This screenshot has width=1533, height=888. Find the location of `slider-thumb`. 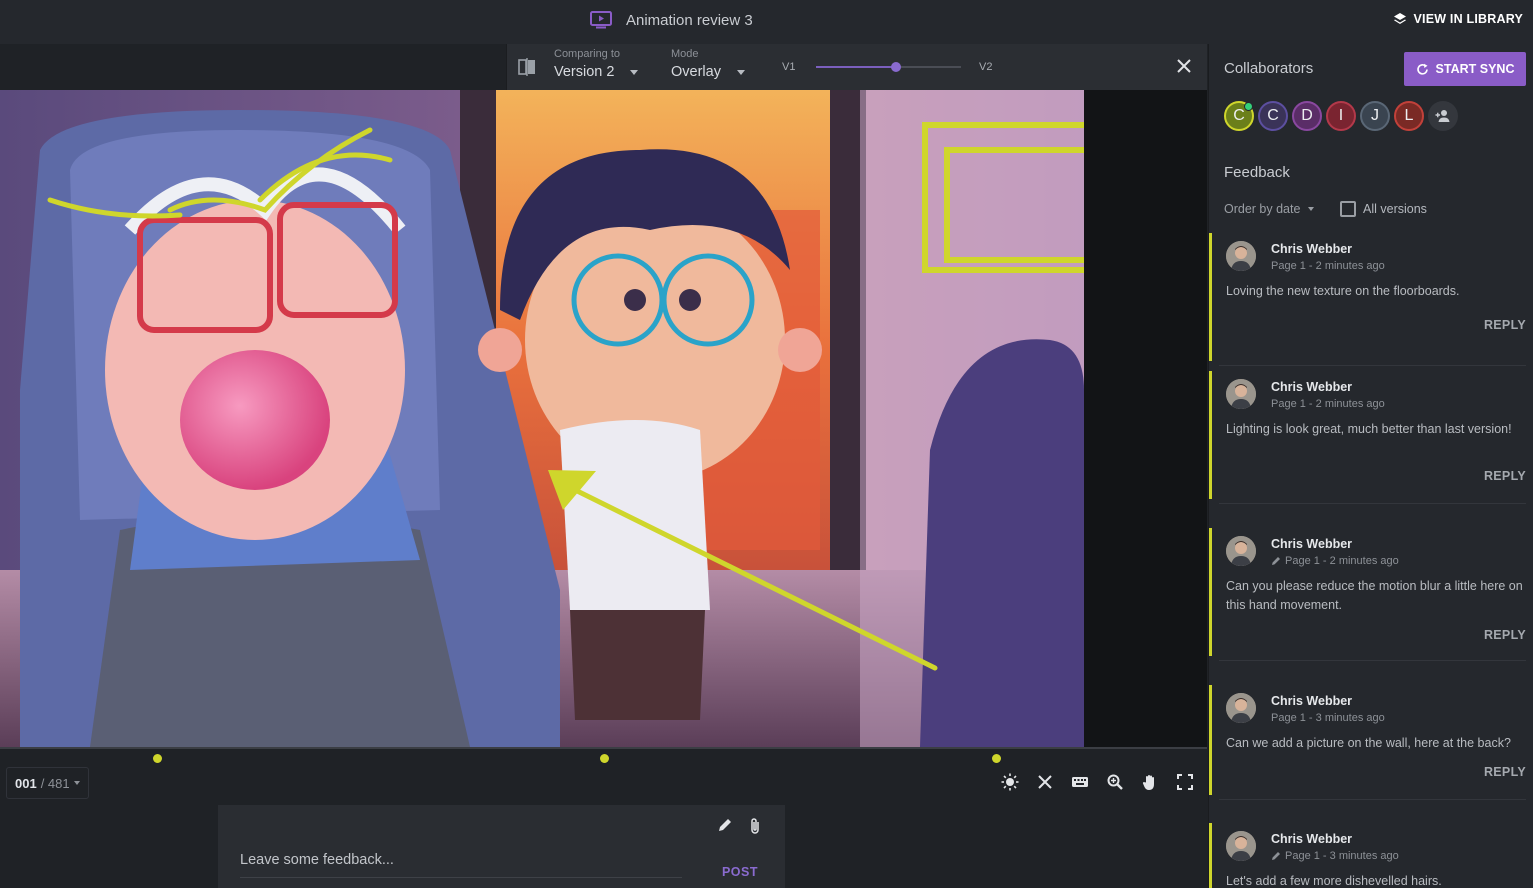

slider-thumb is located at coordinates (895, 67).